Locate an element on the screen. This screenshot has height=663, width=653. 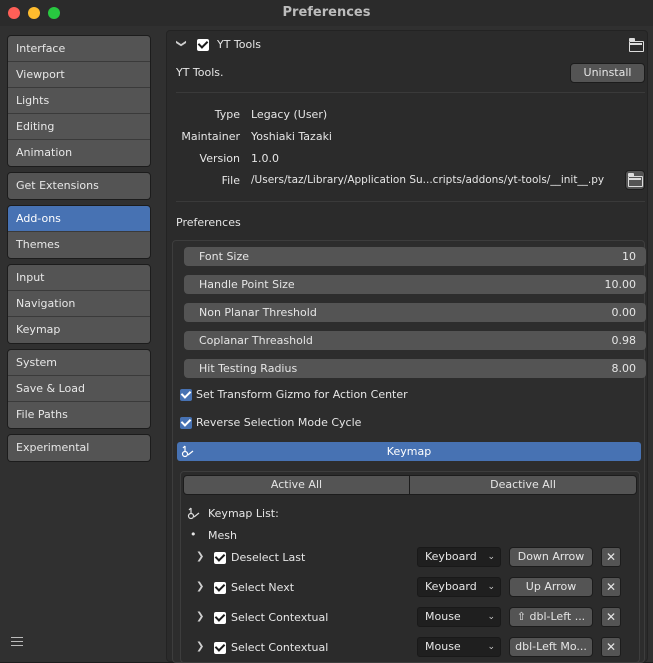
uninstall-button: Uninstall is located at coordinates (607, 73).